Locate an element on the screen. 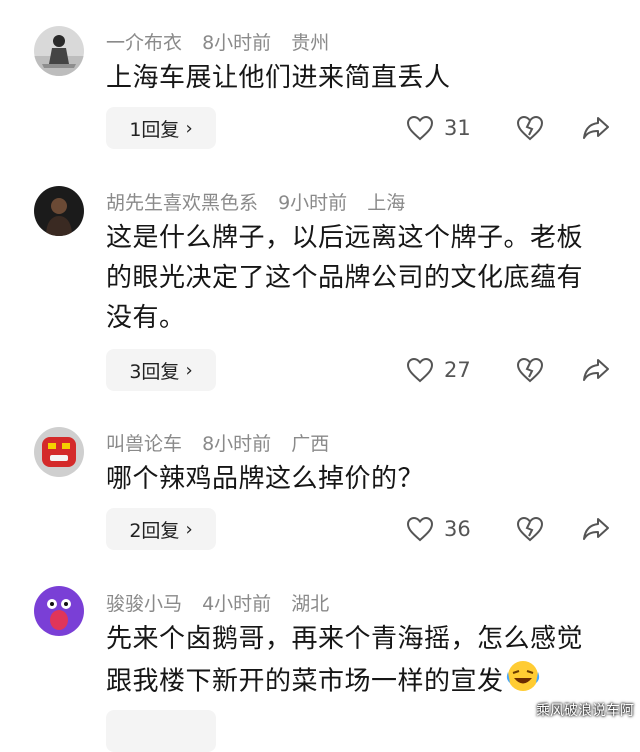 This screenshot has width=640, height=752. replies-button: 2回复 › is located at coordinates (161, 529).